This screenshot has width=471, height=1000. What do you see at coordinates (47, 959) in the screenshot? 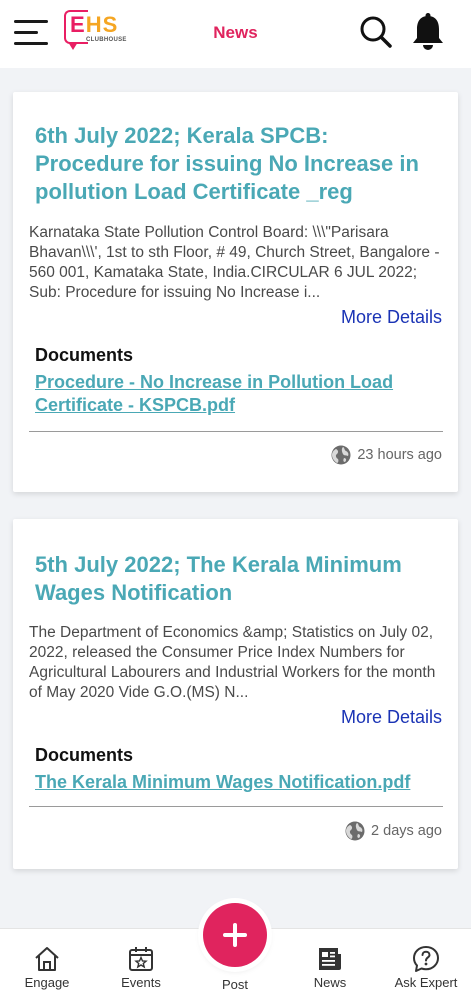
I see `home-icon` at bounding box center [47, 959].